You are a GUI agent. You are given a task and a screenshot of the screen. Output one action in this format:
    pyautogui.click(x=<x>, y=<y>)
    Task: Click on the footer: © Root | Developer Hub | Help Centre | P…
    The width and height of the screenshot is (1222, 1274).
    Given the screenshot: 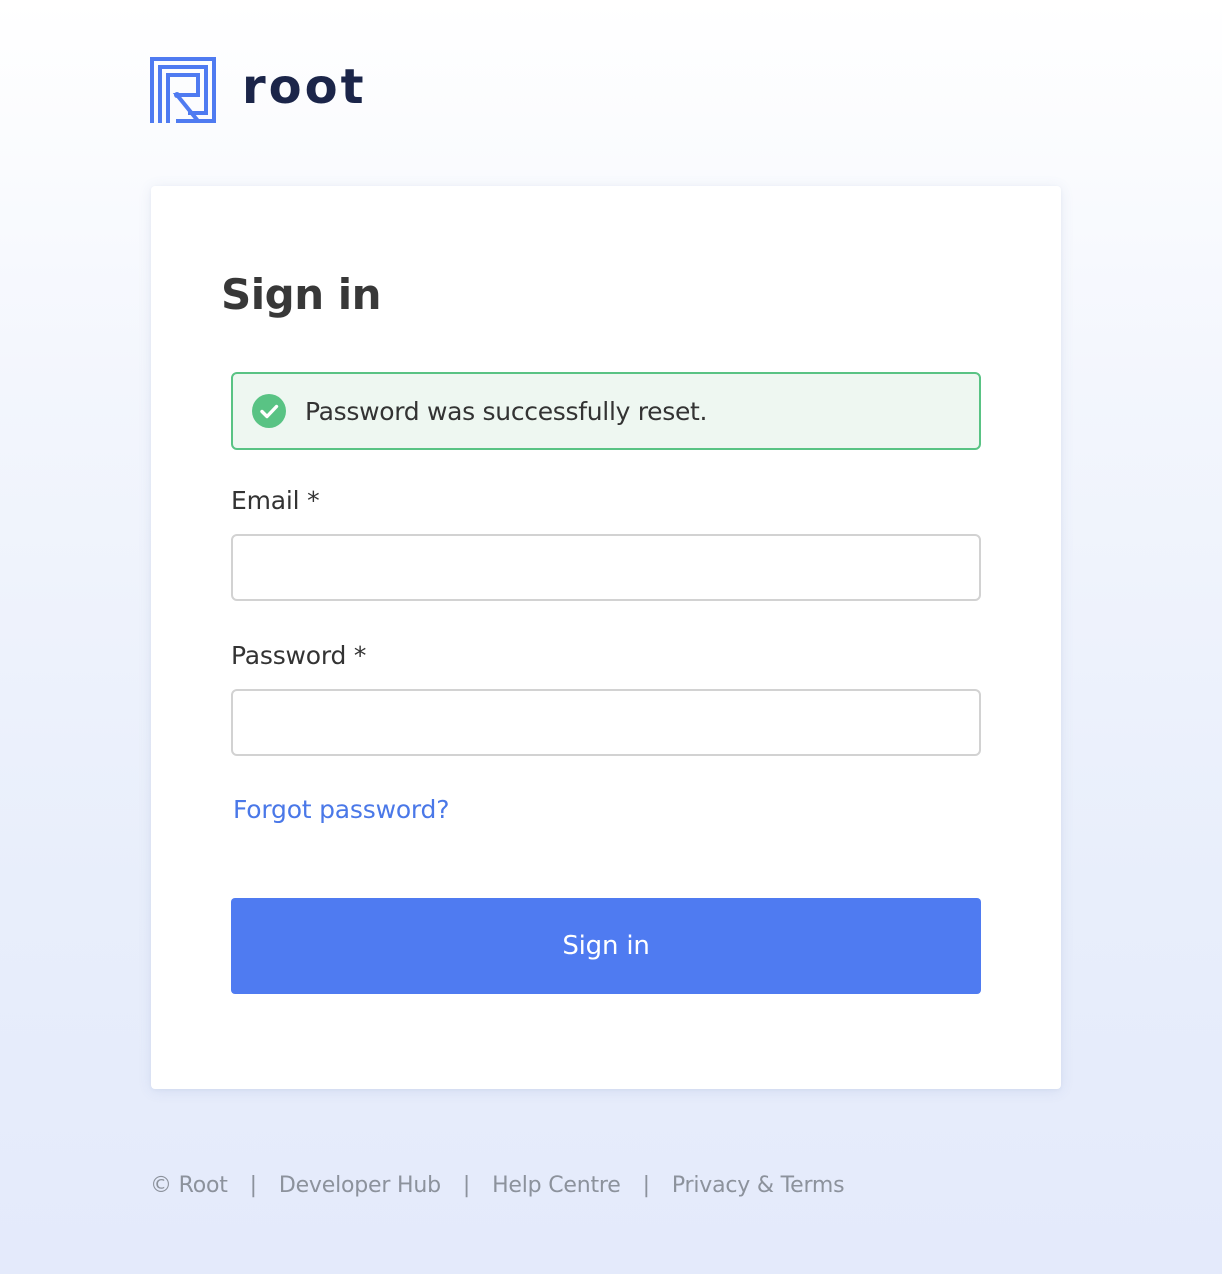 What is the action you would take?
    pyautogui.click(x=497, y=1186)
    